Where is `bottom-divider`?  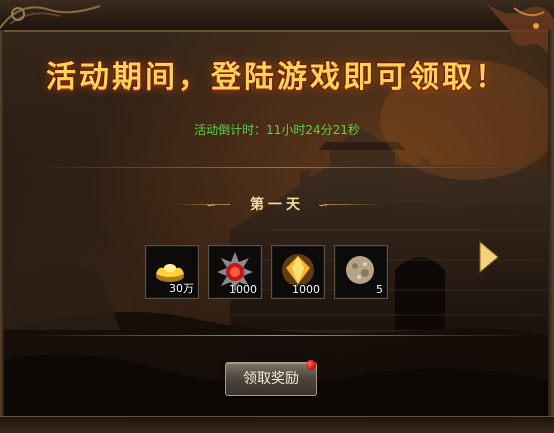
bottom-divider is located at coordinates (278, 335).